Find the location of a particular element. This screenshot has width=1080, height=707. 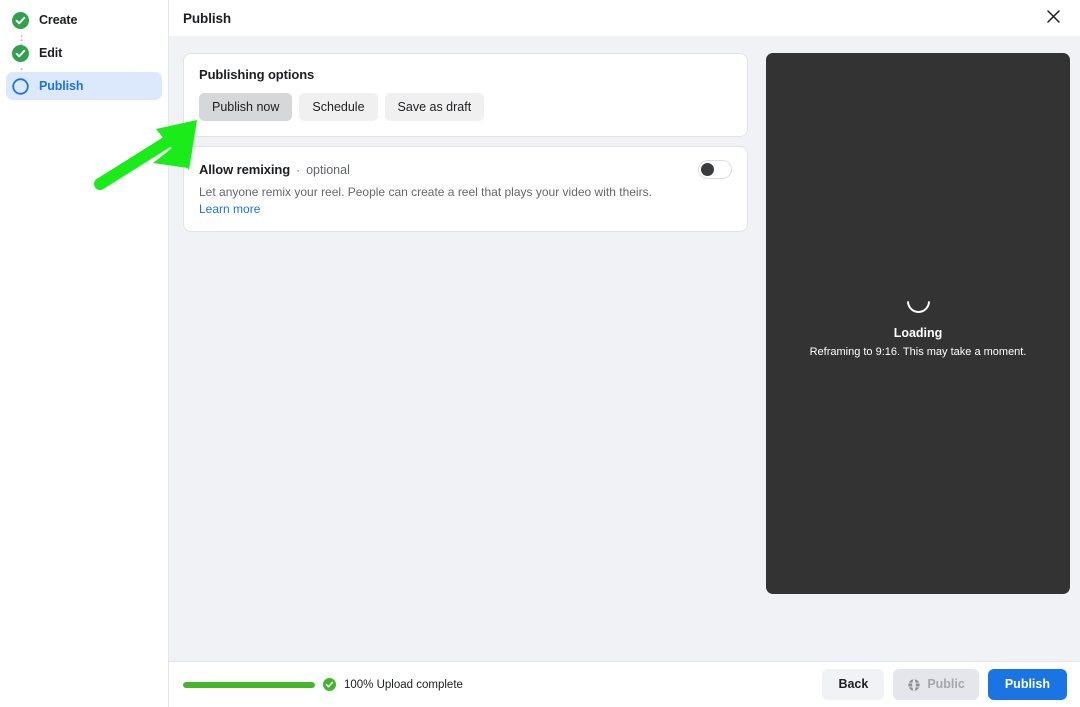

upload-progress-bar is located at coordinates (249, 684).